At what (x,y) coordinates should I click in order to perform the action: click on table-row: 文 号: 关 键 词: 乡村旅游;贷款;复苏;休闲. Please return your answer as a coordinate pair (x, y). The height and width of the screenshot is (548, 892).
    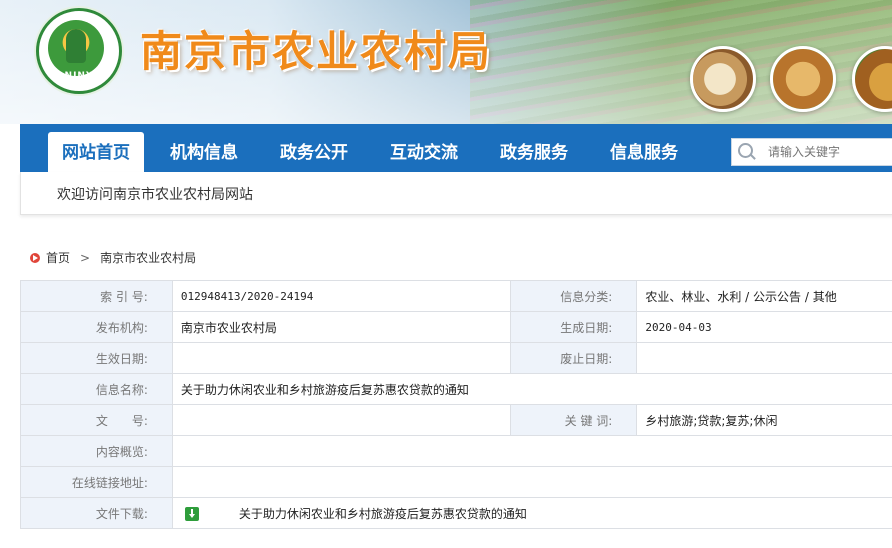
    Looking at the image, I should click on (456, 420).